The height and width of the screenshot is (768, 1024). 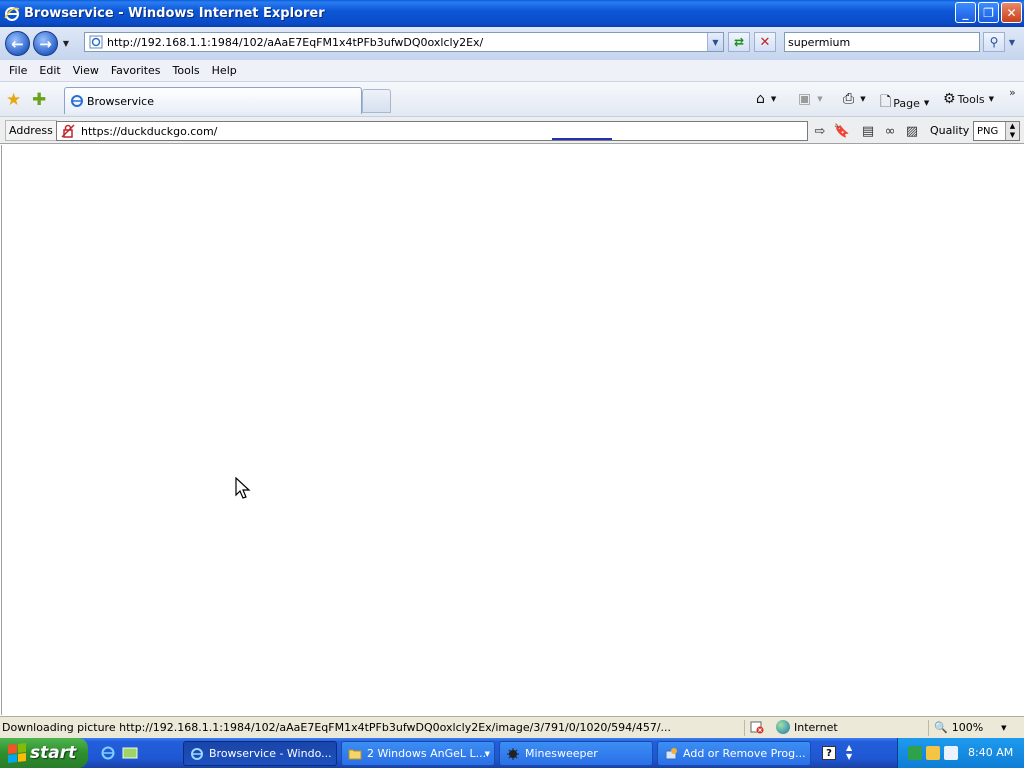 What do you see at coordinates (819, 42) in the screenshot?
I see `search-input-value: supermium` at bounding box center [819, 42].